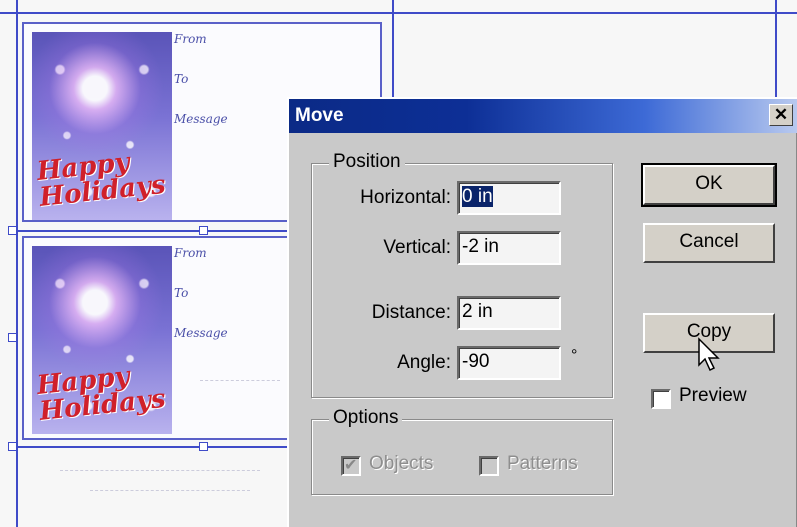  Describe the element at coordinates (709, 243) in the screenshot. I see `cancel-button: Cancel` at that location.